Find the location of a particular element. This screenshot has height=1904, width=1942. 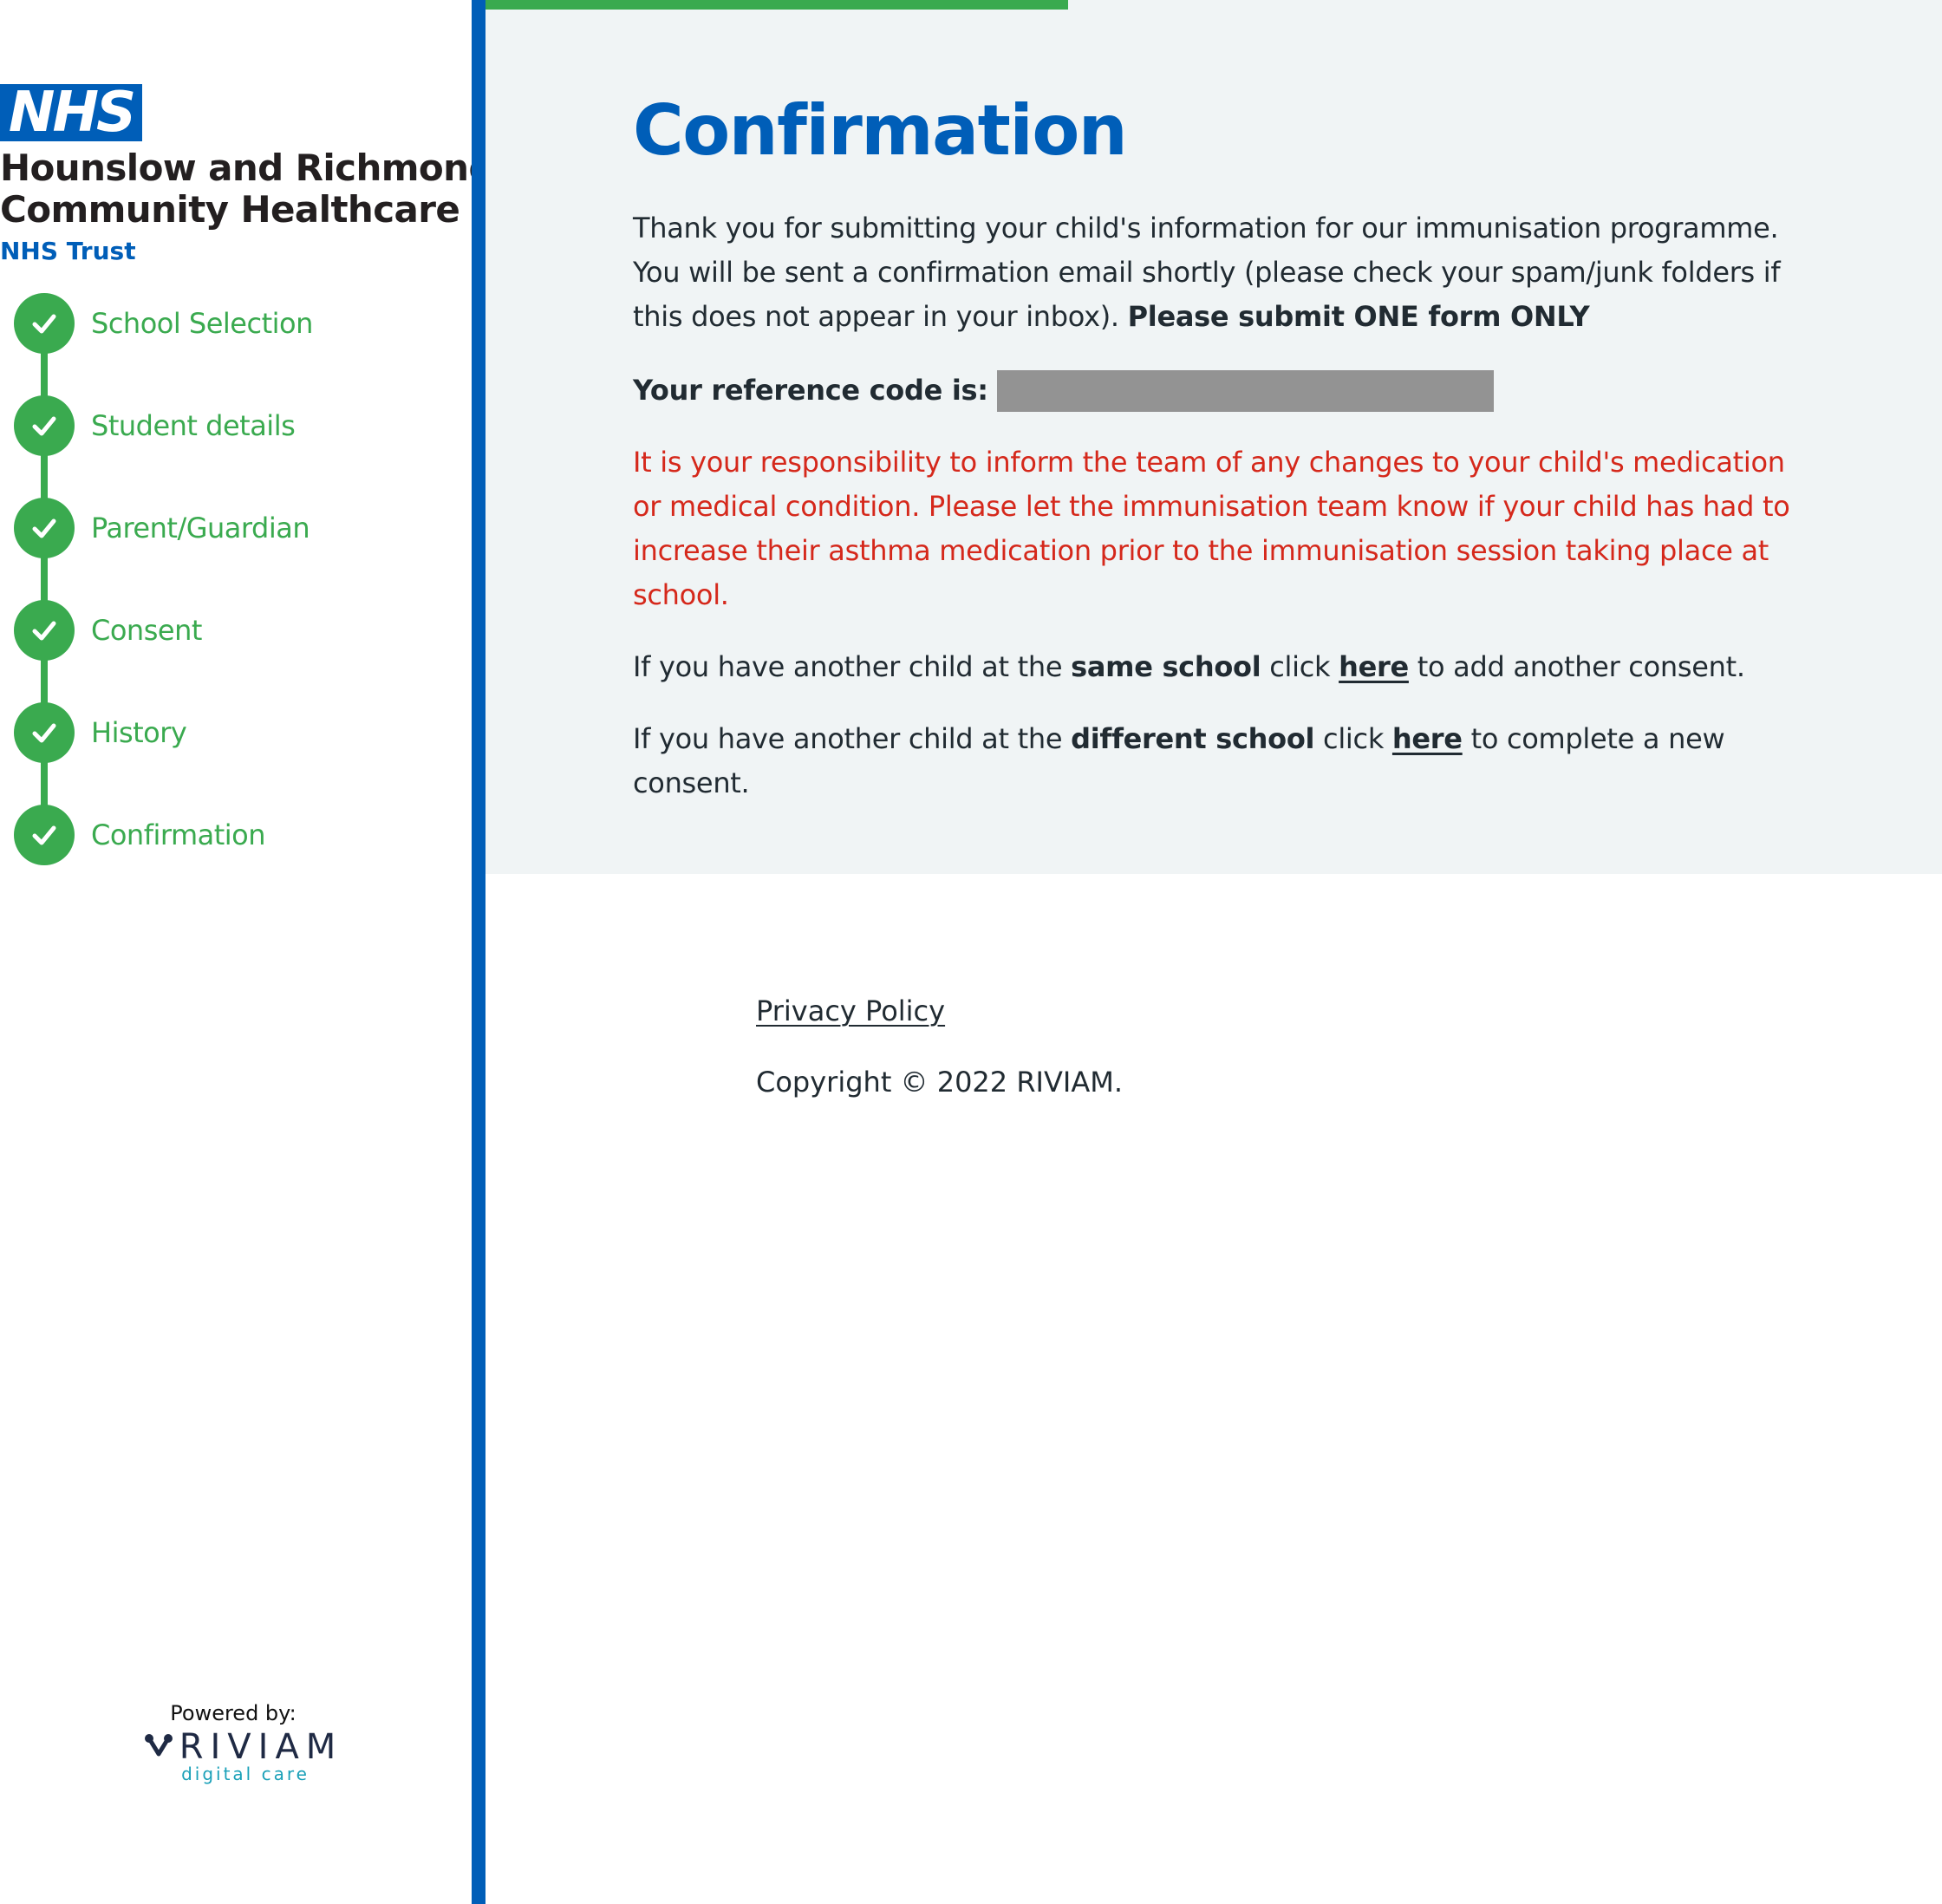

reference-value-redacted is located at coordinates (1245, 390).